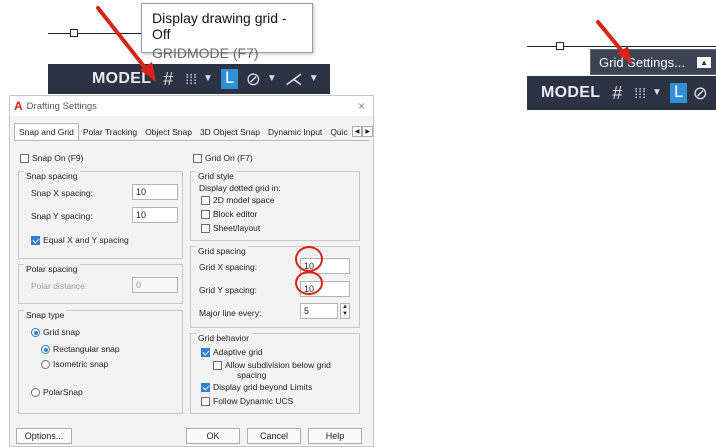 This screenshot has height=447, width=716. Describe the element at coordinates (364, 44) in the screenshot. I see `annotation-arrows` at that location.